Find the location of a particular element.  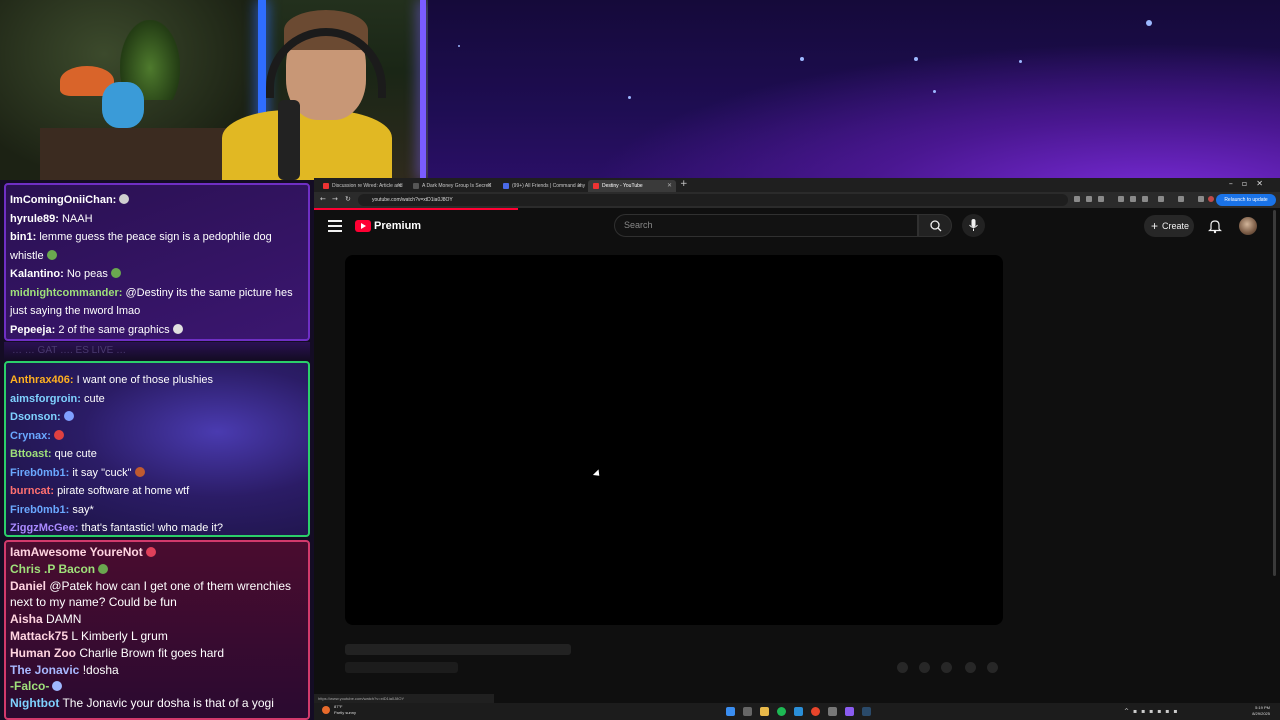

bell-icon is located at coordinates (1215, 227).